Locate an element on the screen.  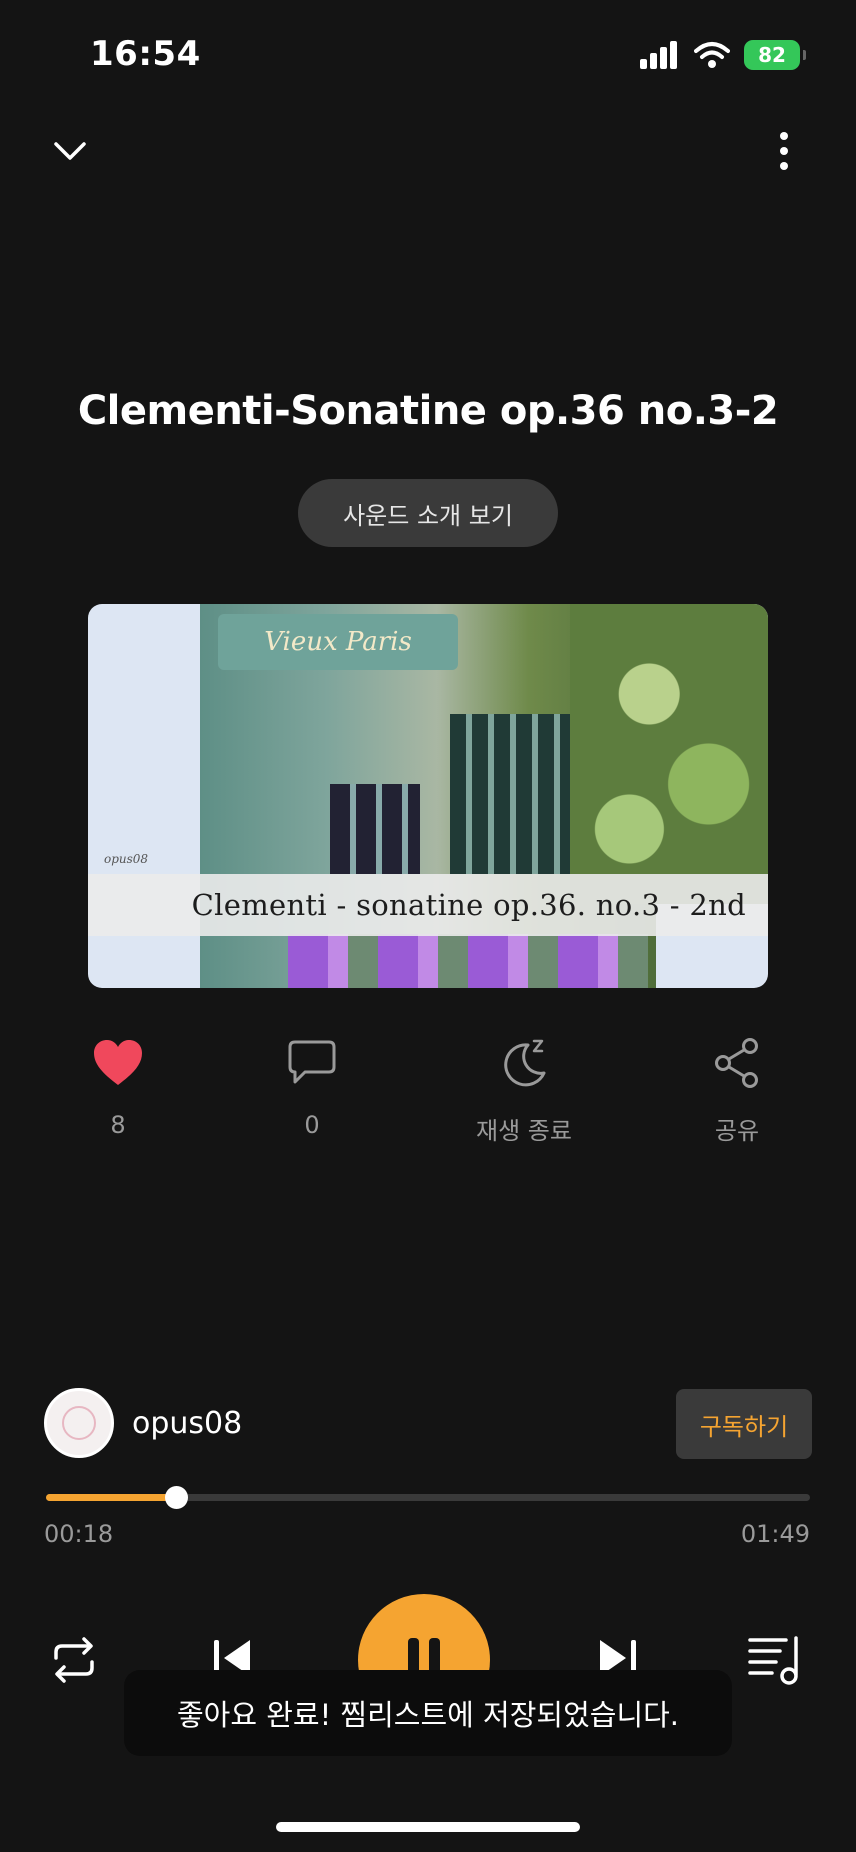
sleep-timer-button: 재생 종료 is located at coordinates (524, 1090).